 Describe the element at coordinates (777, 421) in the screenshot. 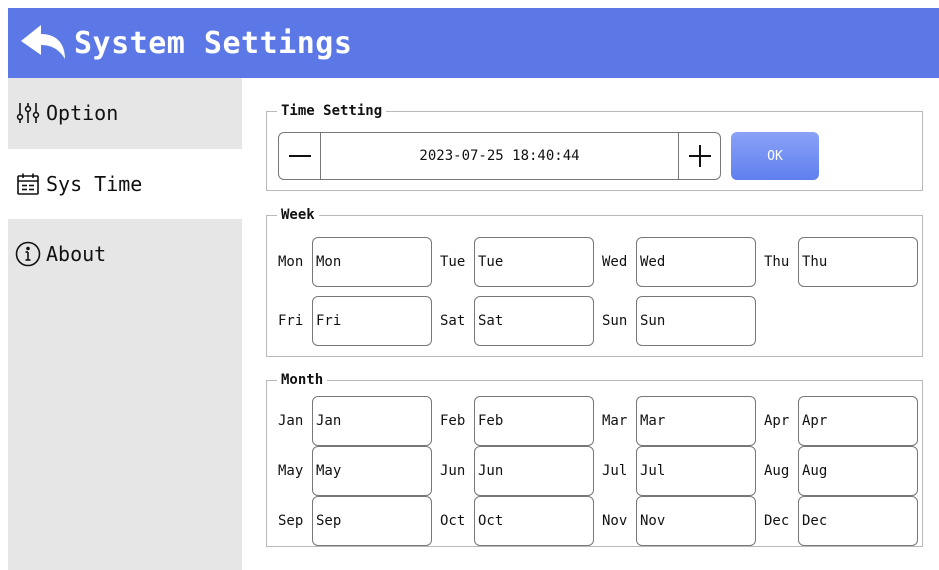

I see `cell-label: Apr` at that location.